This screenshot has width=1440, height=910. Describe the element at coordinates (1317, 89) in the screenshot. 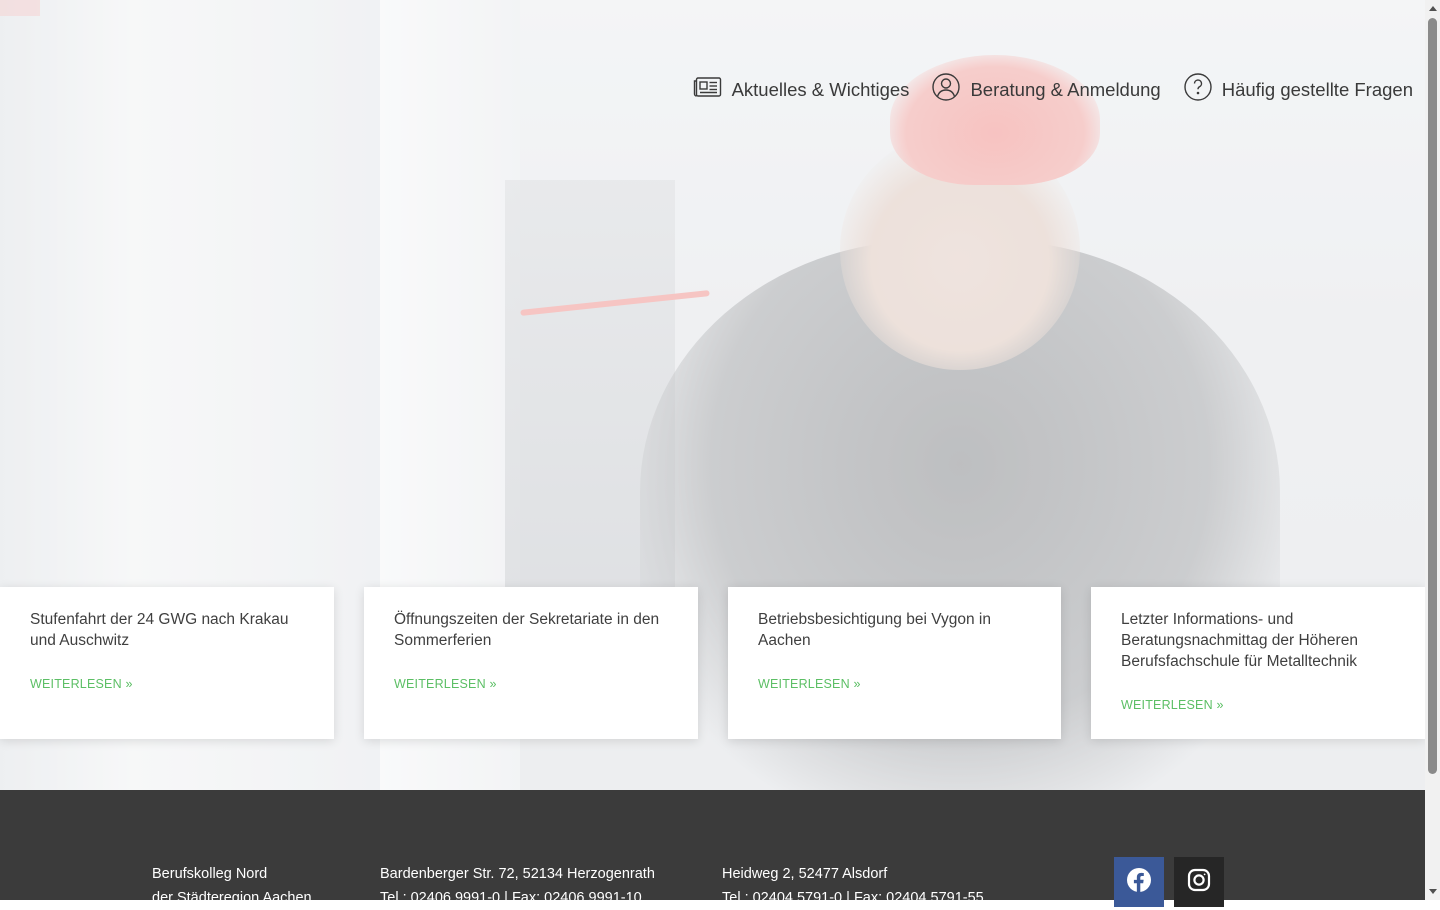

I see `nav-item-faq-label: Häufig gestellte Fragen` at that location.